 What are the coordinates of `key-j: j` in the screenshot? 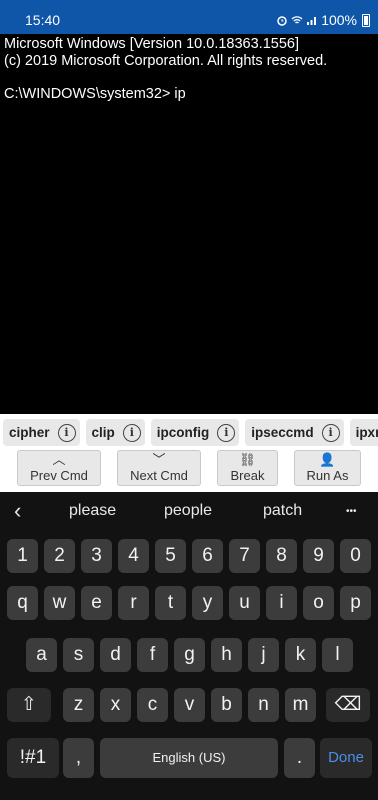 It's located at (263, 655).